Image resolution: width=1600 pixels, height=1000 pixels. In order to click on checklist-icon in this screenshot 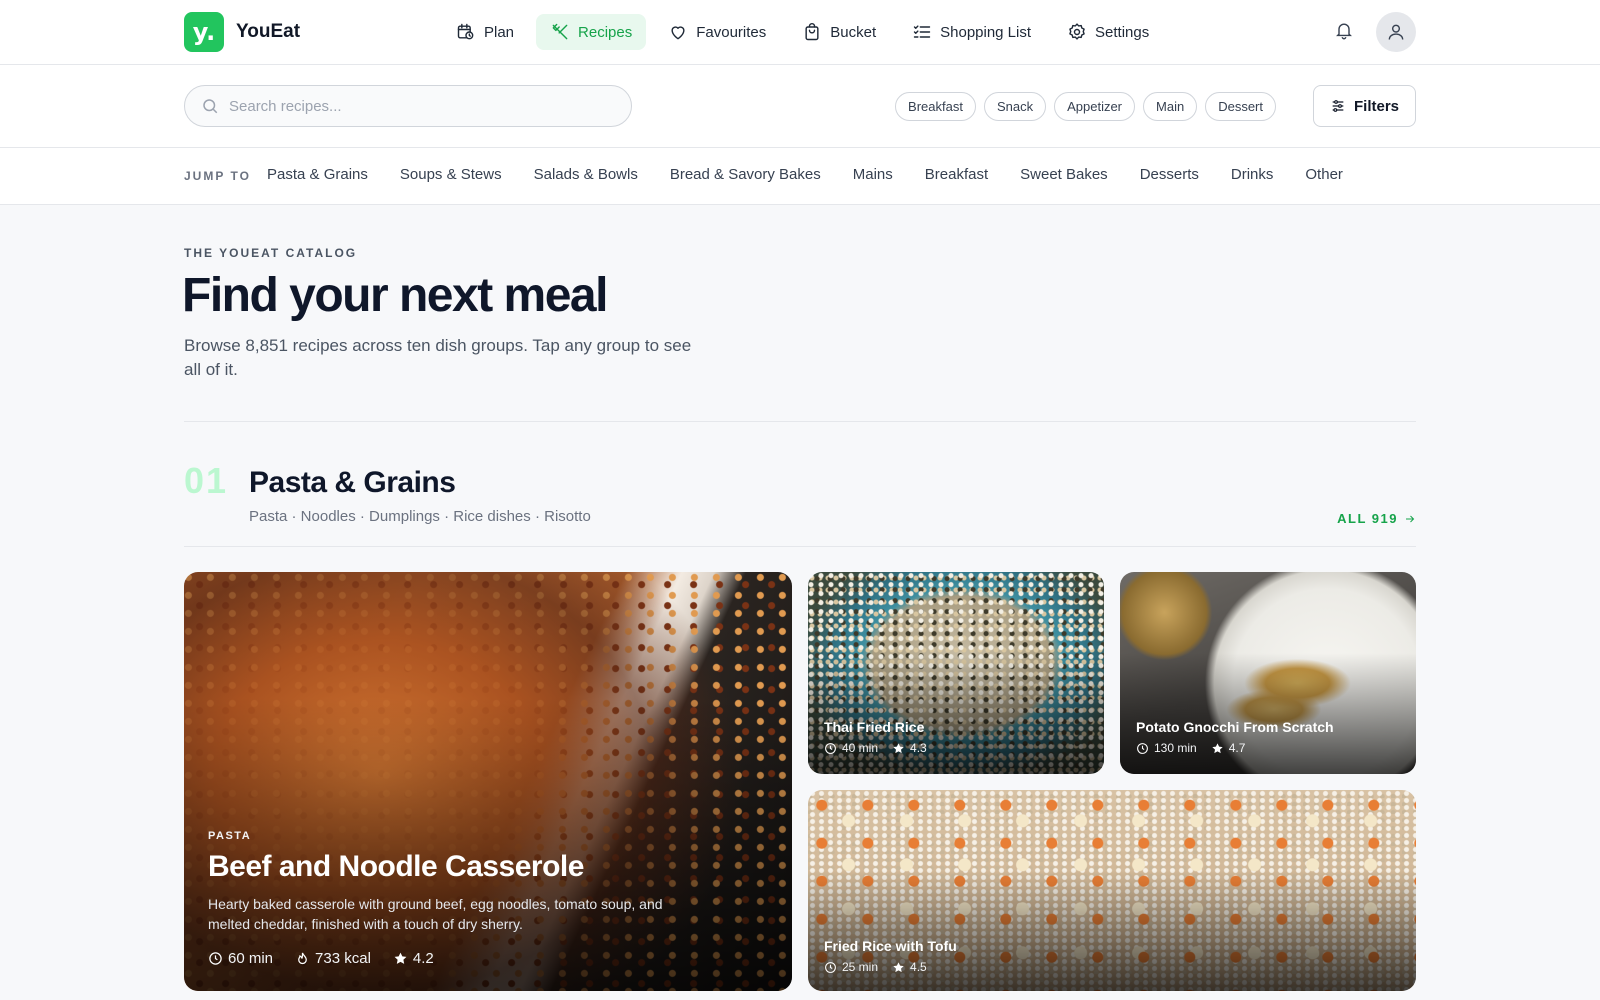, I will do `click(922, 31)`.